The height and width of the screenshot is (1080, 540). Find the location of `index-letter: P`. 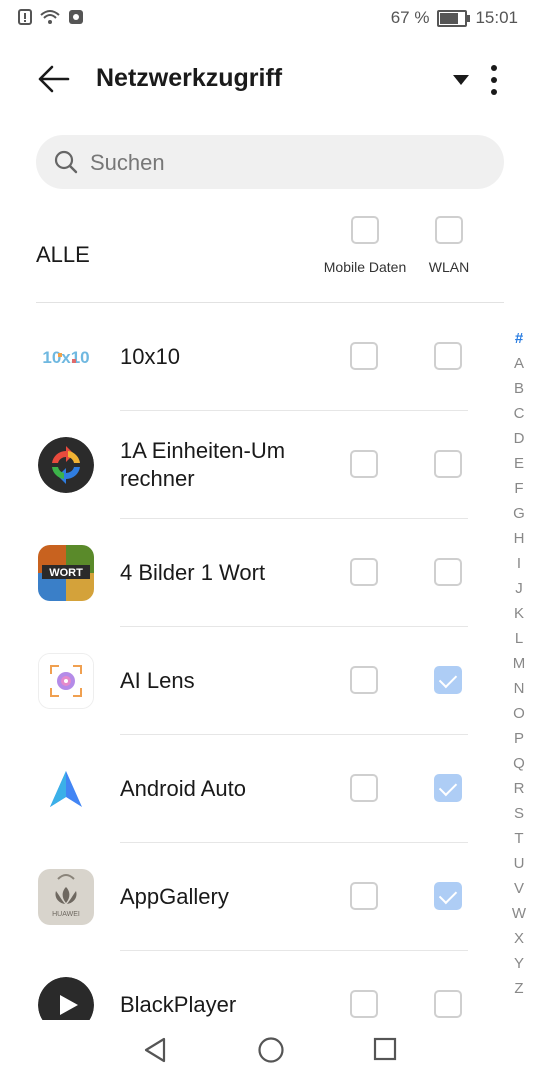

index-letter: P is located at coordinates (519, 738).